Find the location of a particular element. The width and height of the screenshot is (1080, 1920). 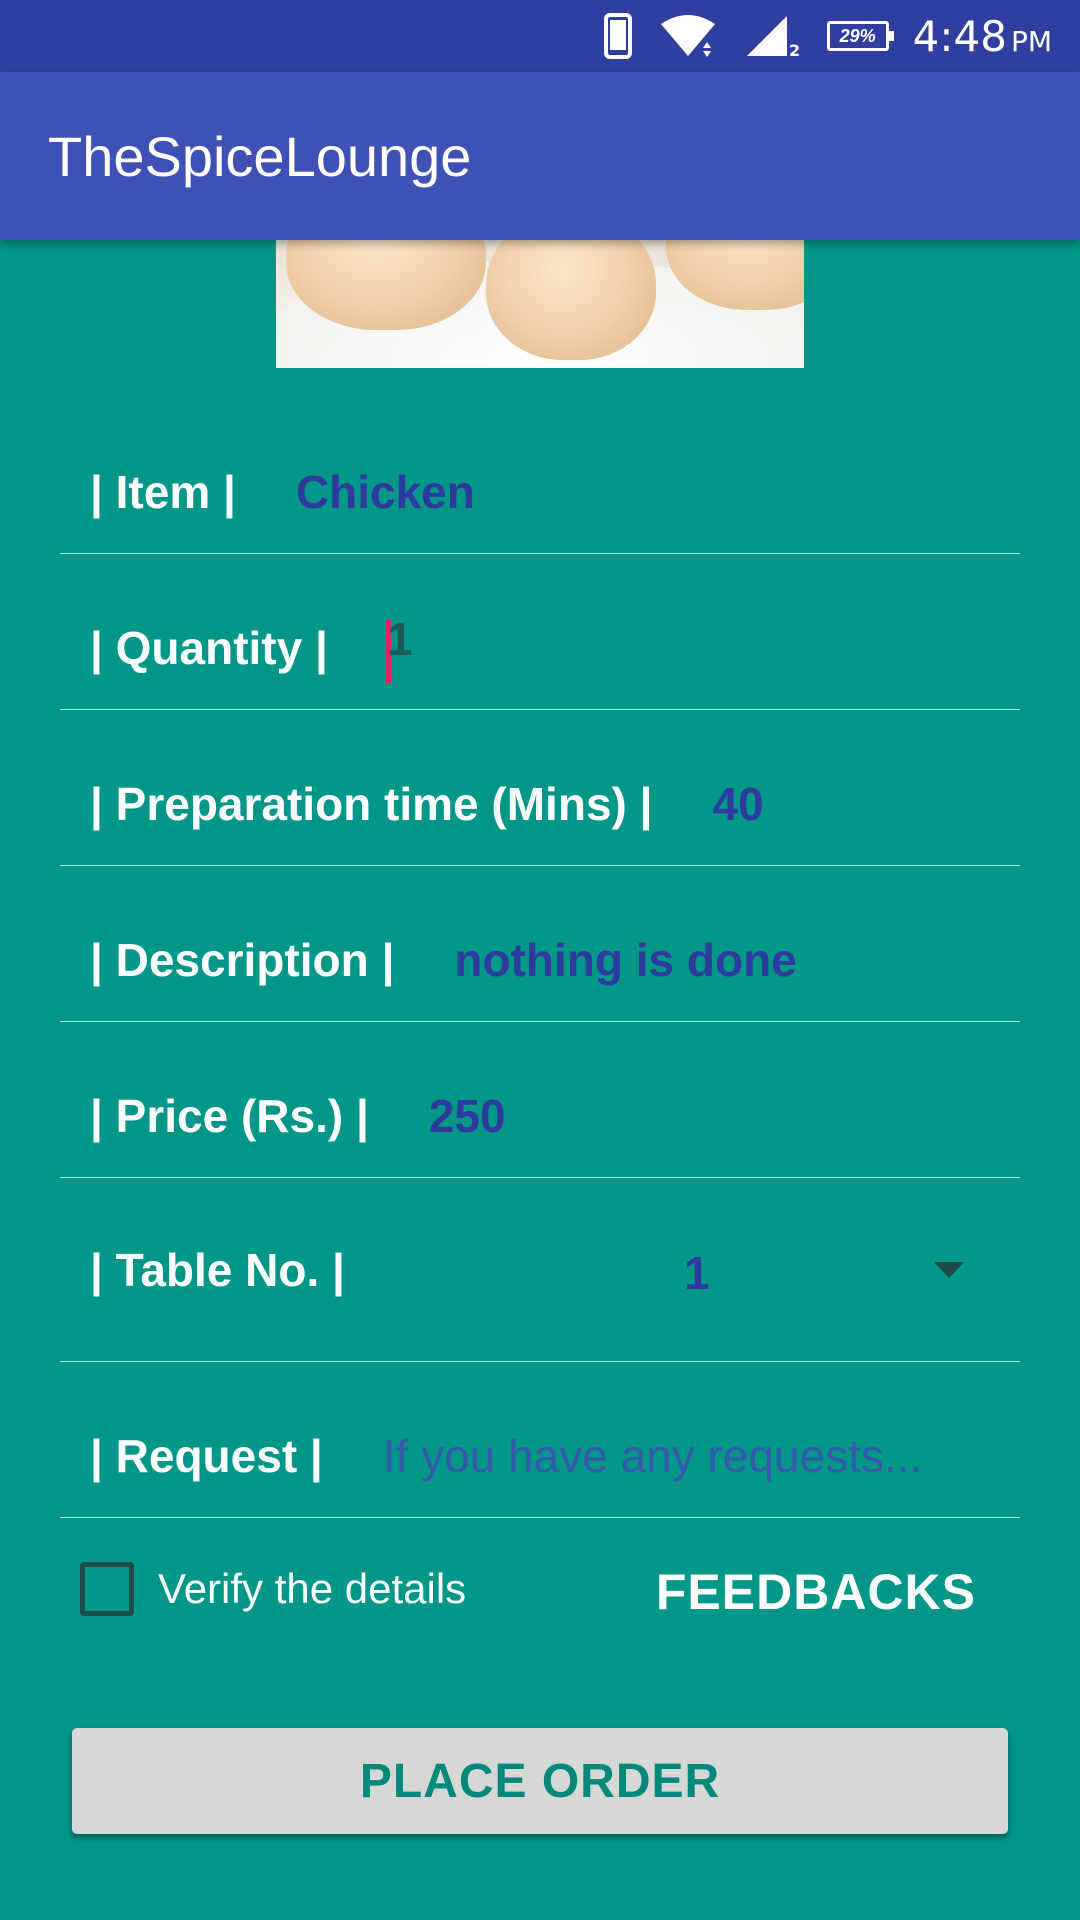

table-label: | Table No. | is located at coordinates (217, 1269).